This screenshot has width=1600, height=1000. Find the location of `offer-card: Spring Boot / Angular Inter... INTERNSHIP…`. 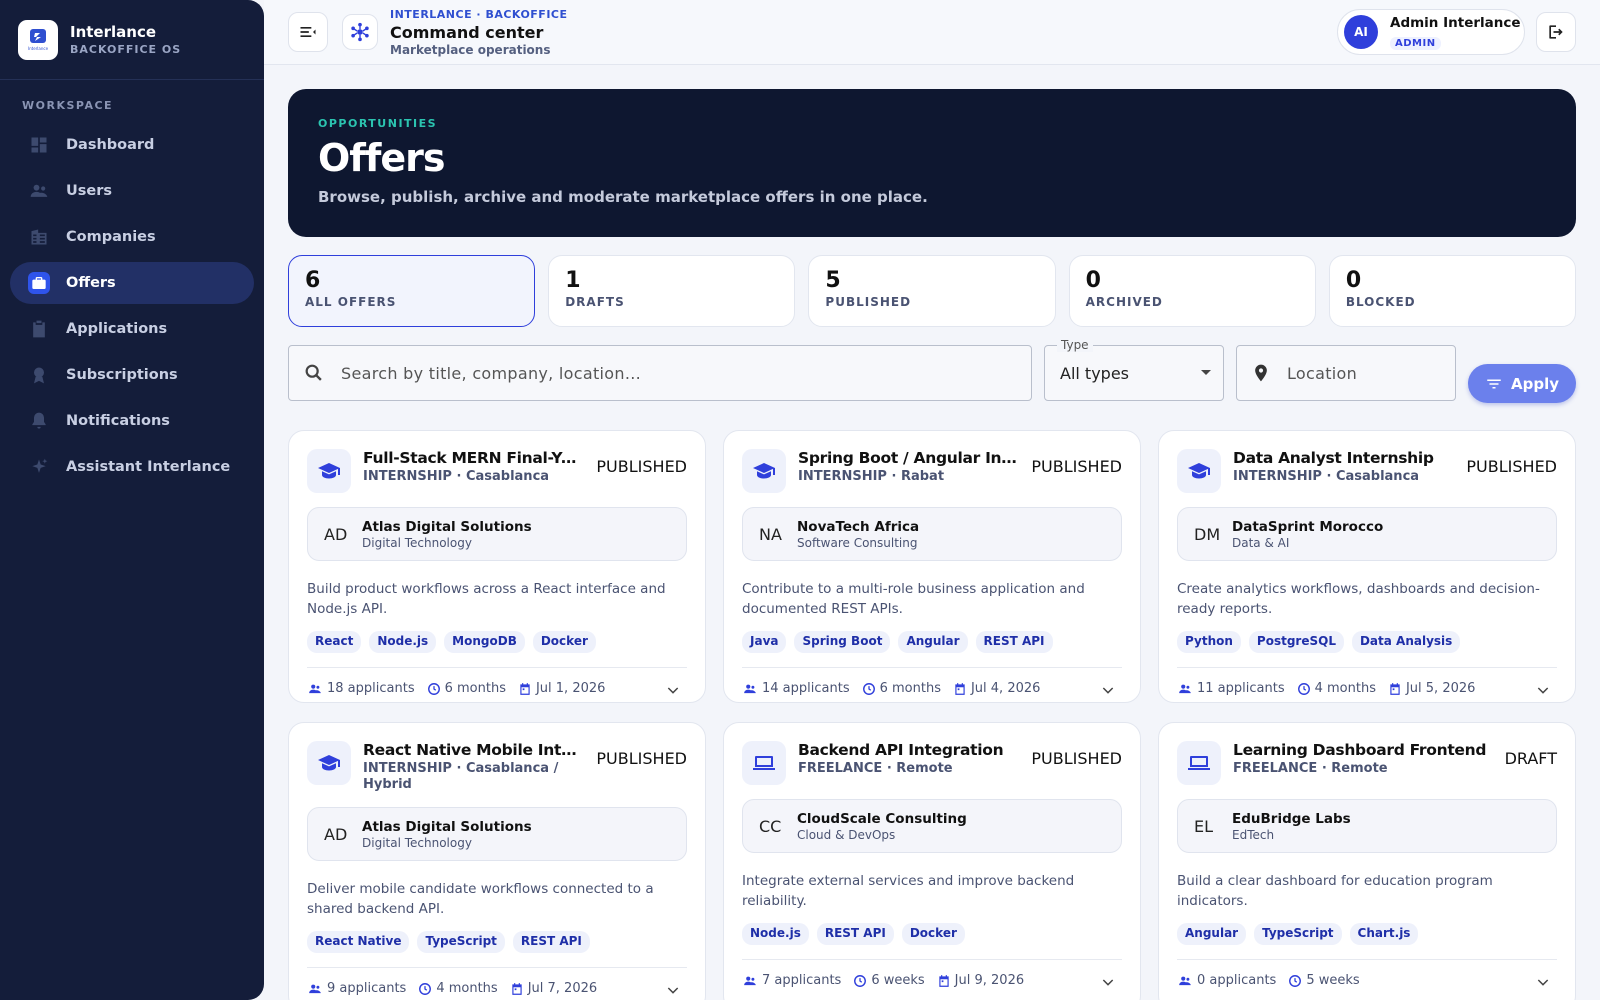

offer-card: Spring Boot / Angular Inter... INTERNSHIP… is located at coordinates (932, 566).